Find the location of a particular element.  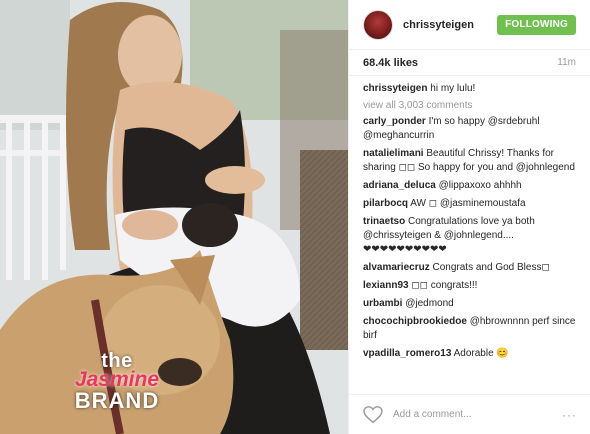

comment-item: pilarbocq AW ◻ @jasminemoustafa is located at coordinates (469, 204).